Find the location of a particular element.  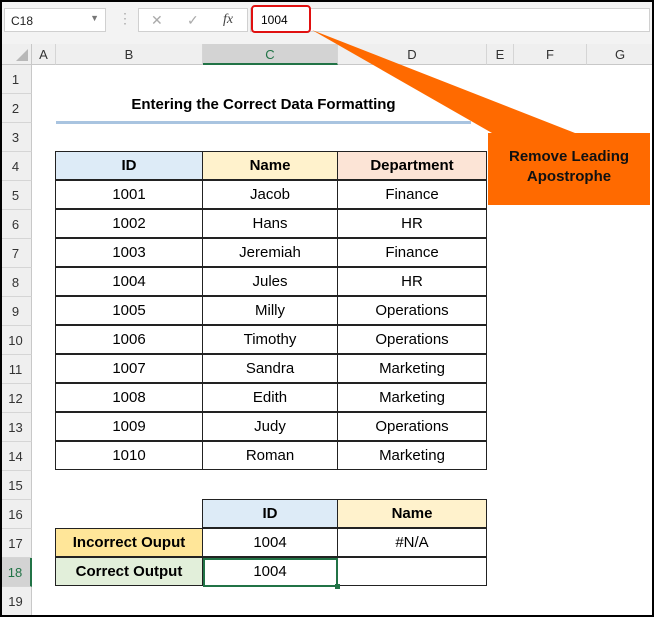

formula-value: 1004 is located at coordinates (281, 19).